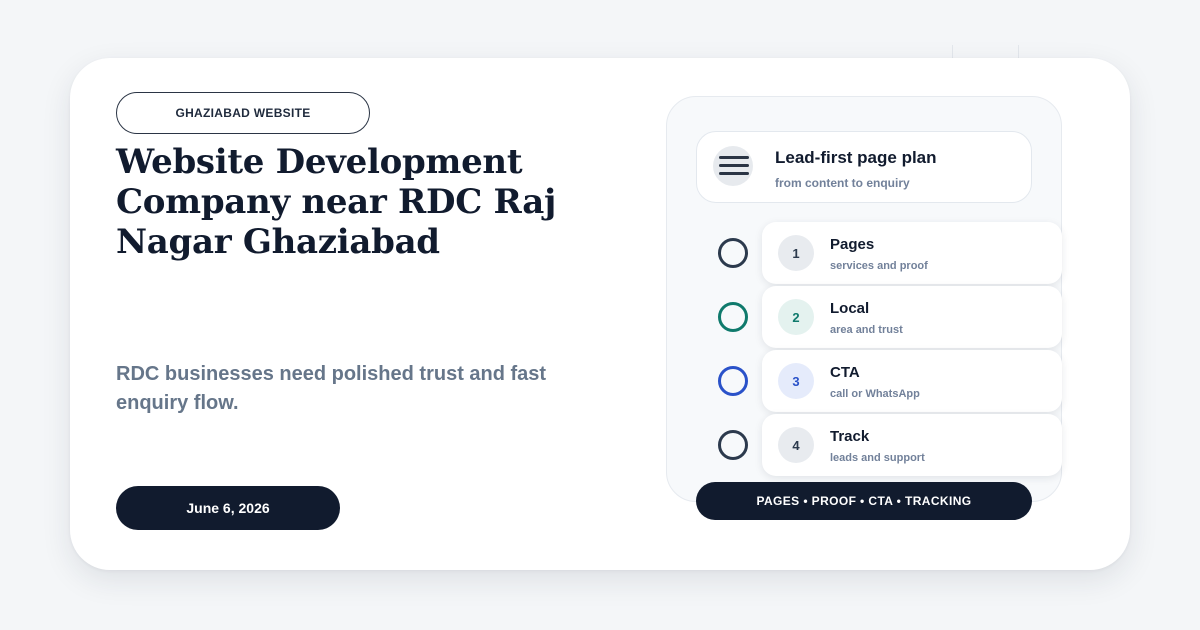  What do you see at coordinates (796, 317) in the screenshot?
I see `step-number: 2` at bounding box center [796, 317].